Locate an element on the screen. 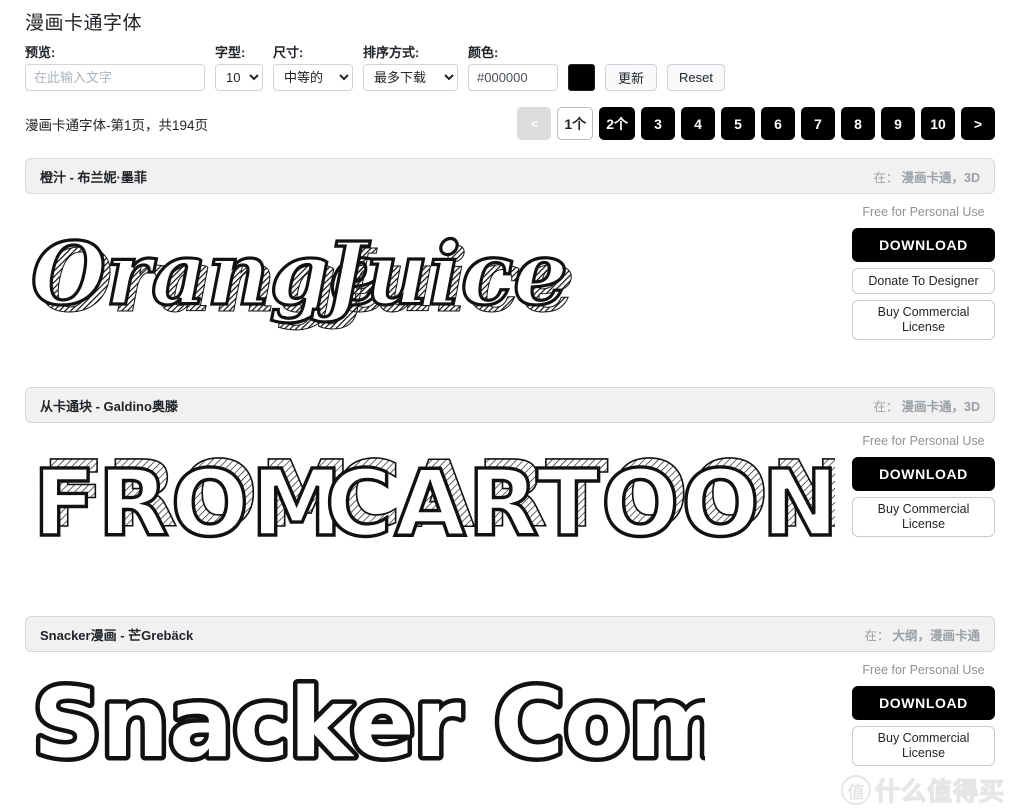 The image size is (1019, 812). sort-field: 排序方式: 最多下载 is located at coordinates (410, 68).